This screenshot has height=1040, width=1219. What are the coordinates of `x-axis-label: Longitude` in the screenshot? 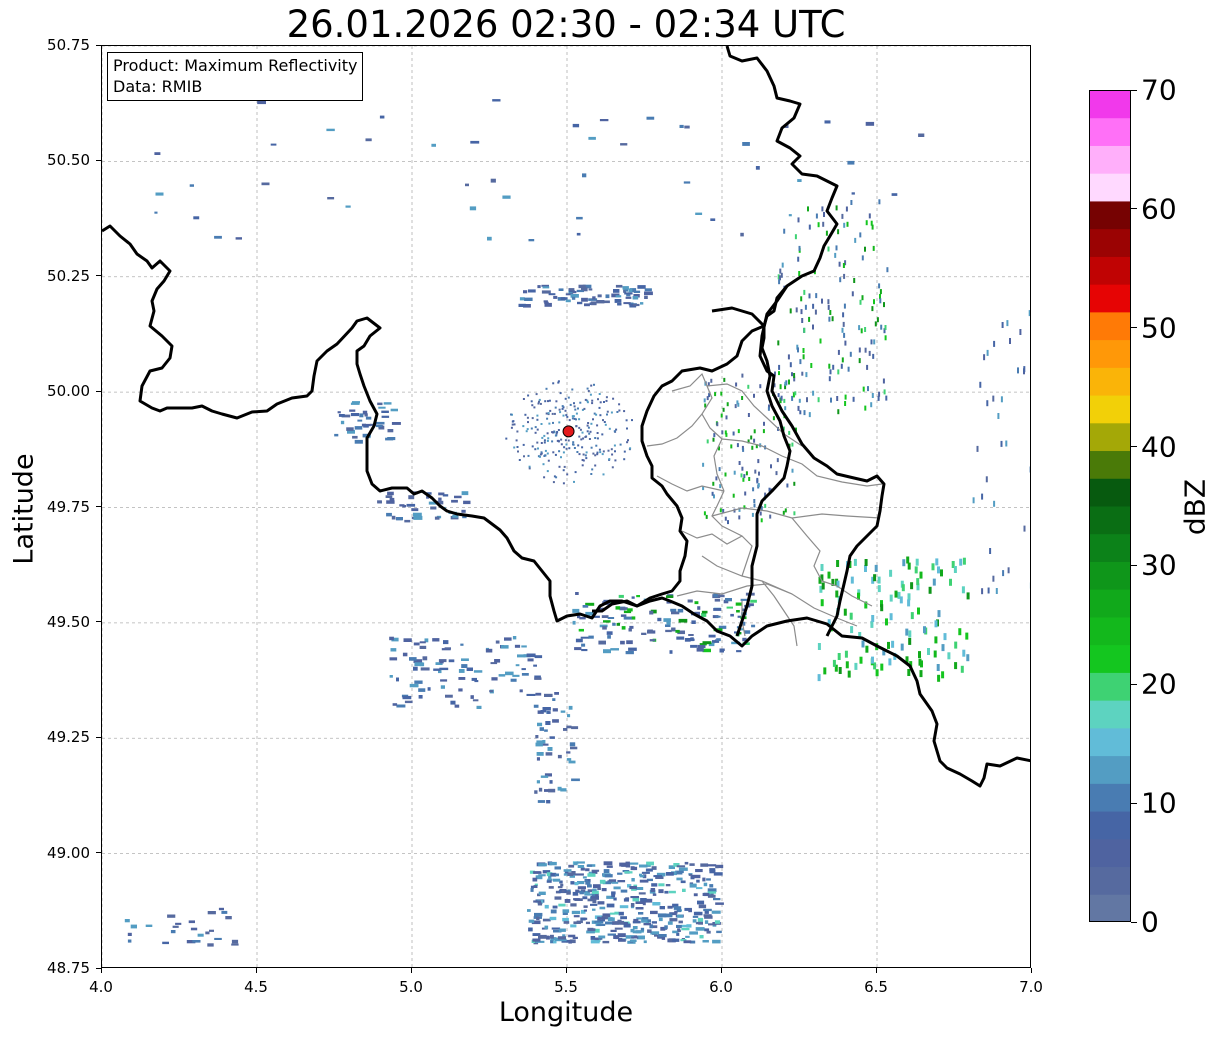 It's located at (566, 1012).